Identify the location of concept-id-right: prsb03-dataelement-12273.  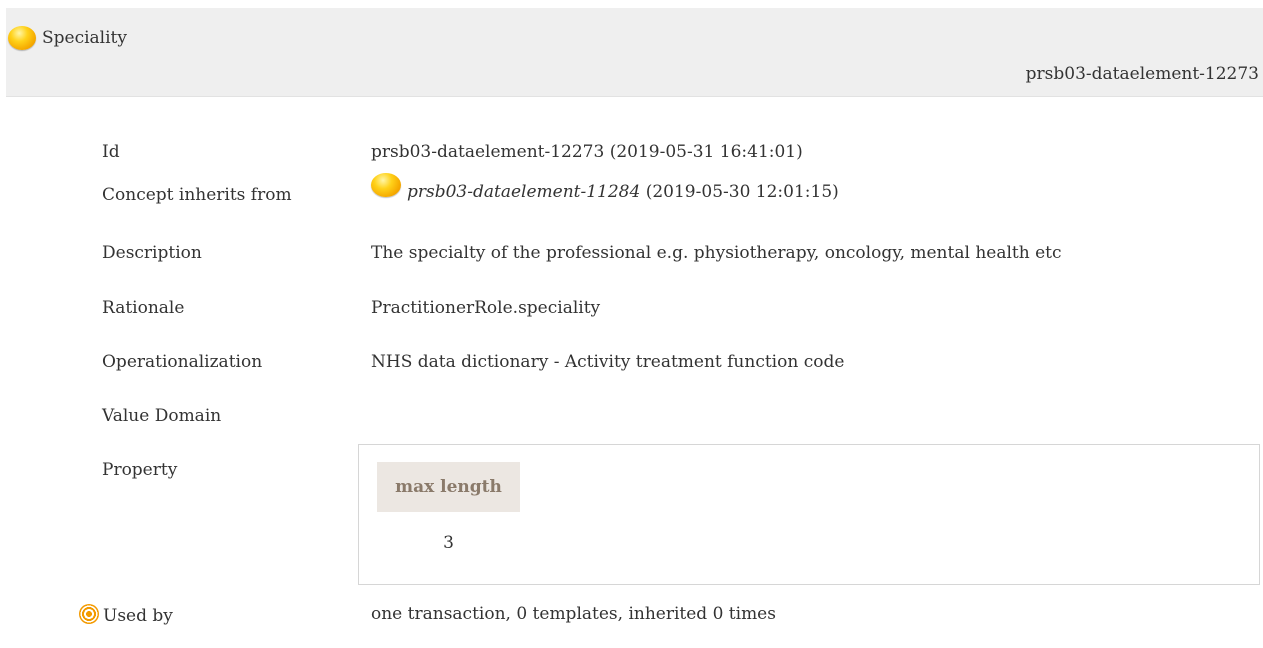
(1142, 74).